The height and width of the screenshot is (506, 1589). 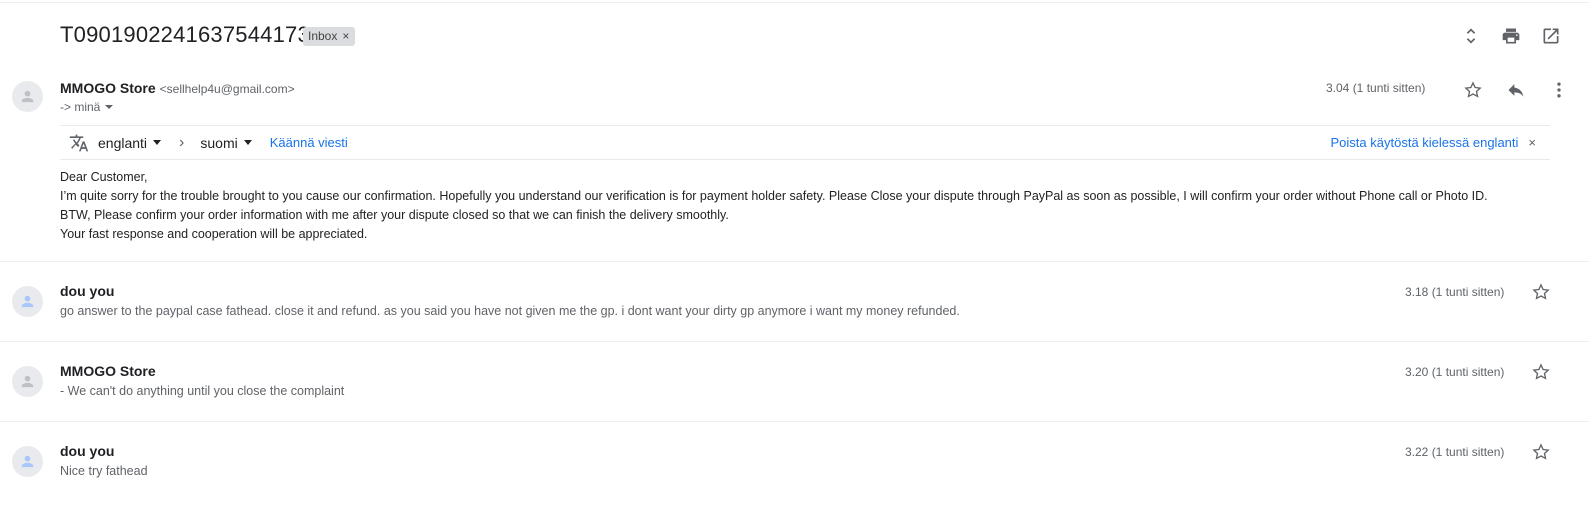 What do you see at coordinates (1559, 90) in the screenshot?
I see `more-options-icon` at bounding box center [1559, 90].